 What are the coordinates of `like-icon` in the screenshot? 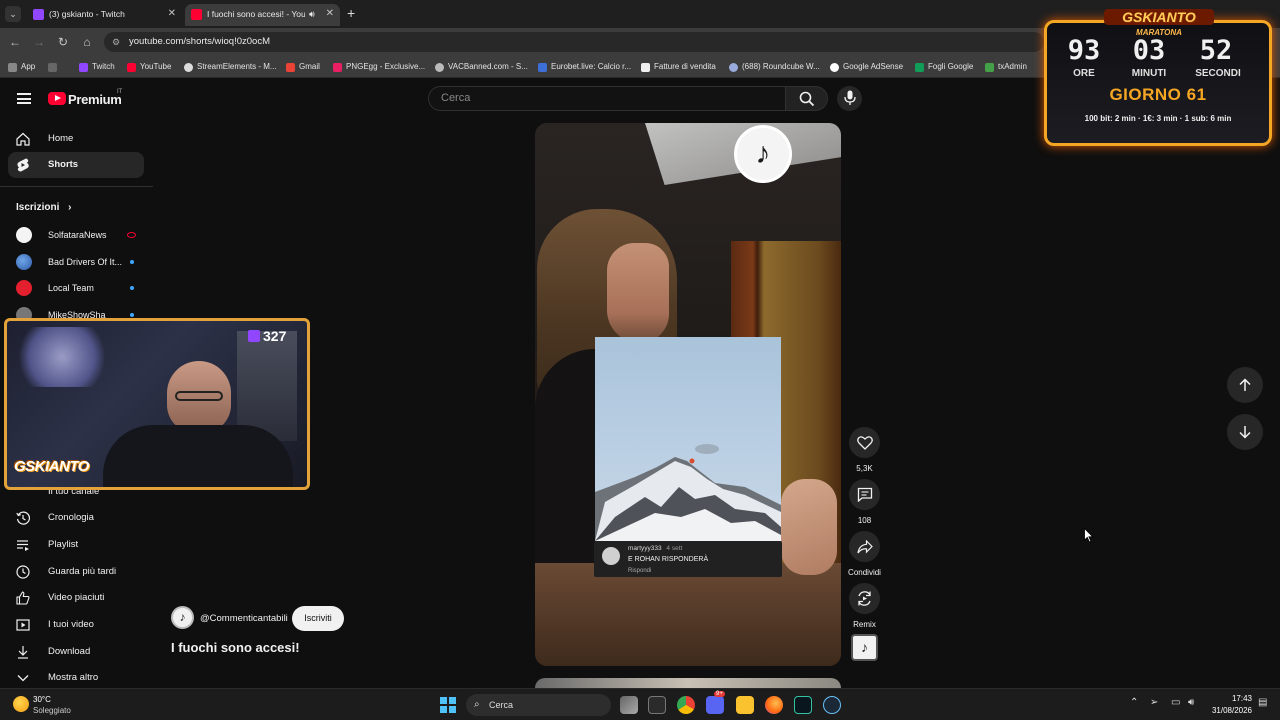 It's located at (23, 598).